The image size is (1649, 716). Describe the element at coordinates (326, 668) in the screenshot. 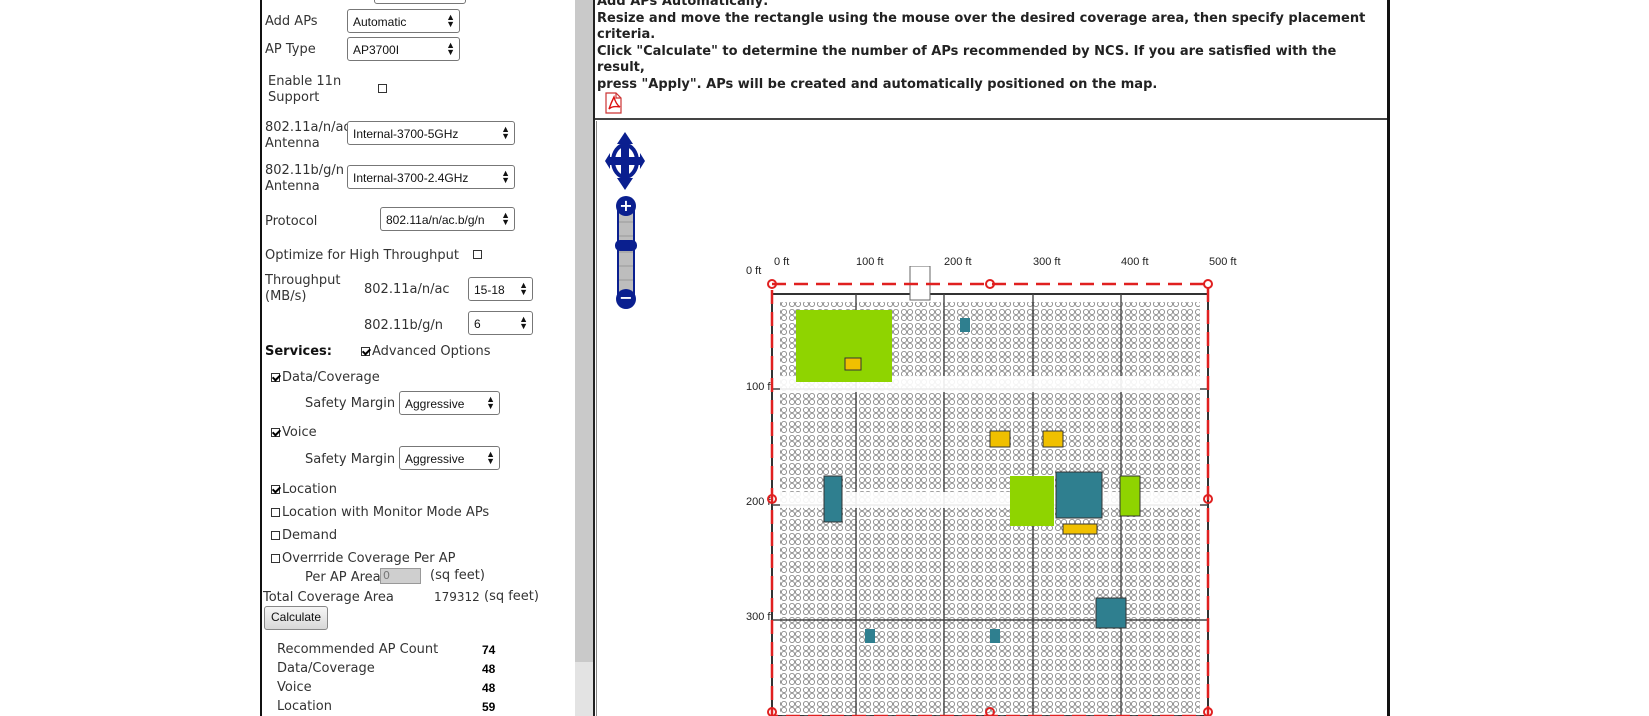

I see `result-label: Data/Coverage` at that location.